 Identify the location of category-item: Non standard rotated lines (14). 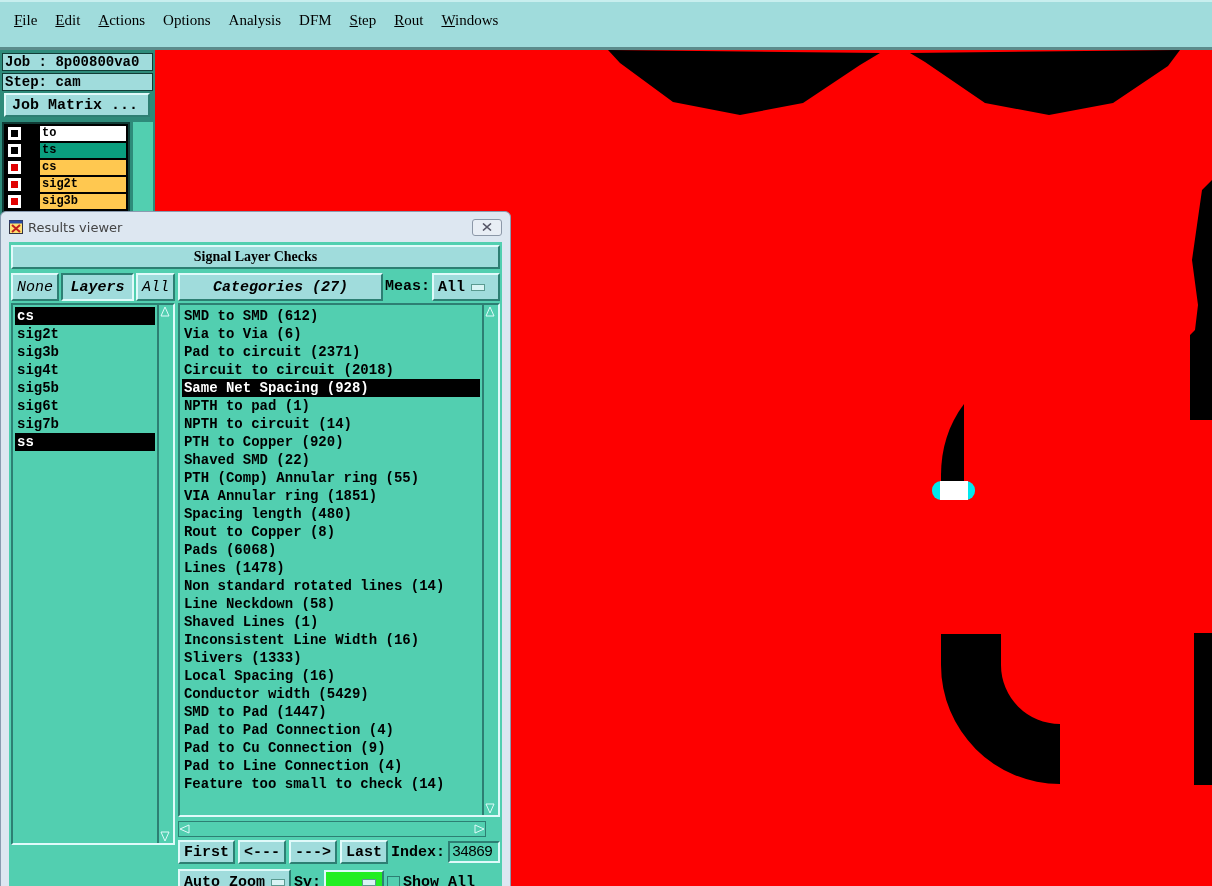
(330, 586).